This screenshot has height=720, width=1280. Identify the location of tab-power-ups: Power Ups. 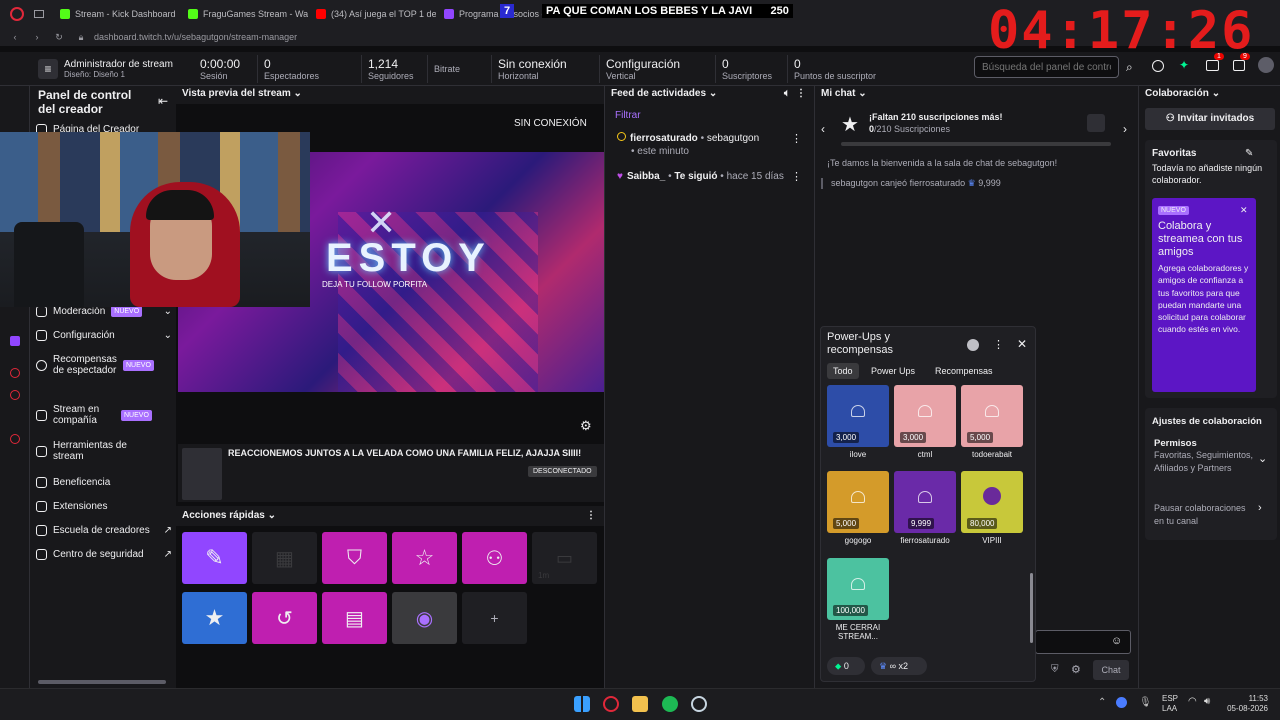
(893, 371).